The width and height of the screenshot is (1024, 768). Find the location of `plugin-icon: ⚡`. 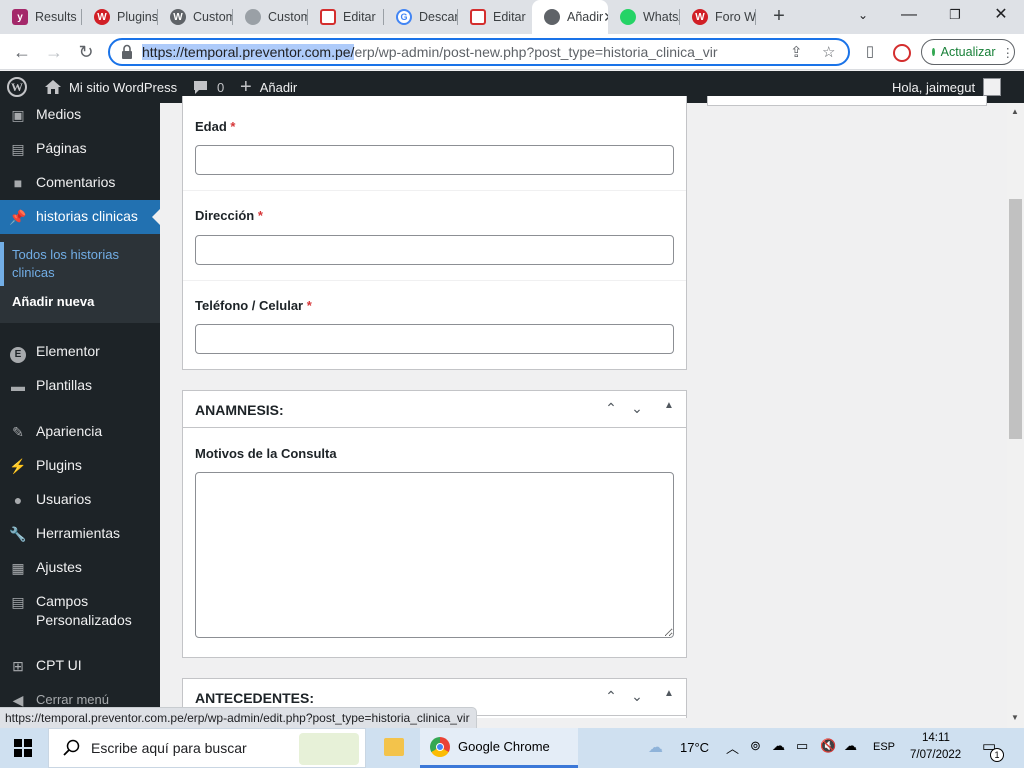

plugin-icon: ⚡ is located at coordinates (18, 466).